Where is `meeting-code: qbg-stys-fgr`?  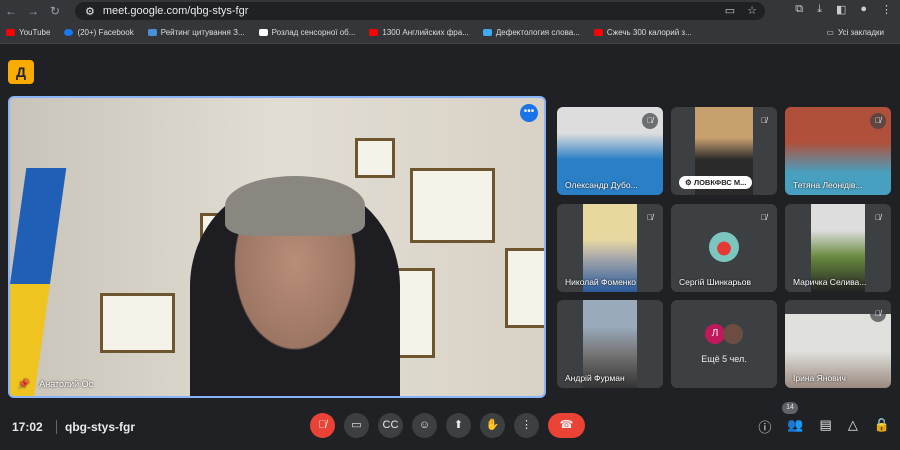
meeting-code: qbg-stys-fgr is located at coordinates (95, 427).